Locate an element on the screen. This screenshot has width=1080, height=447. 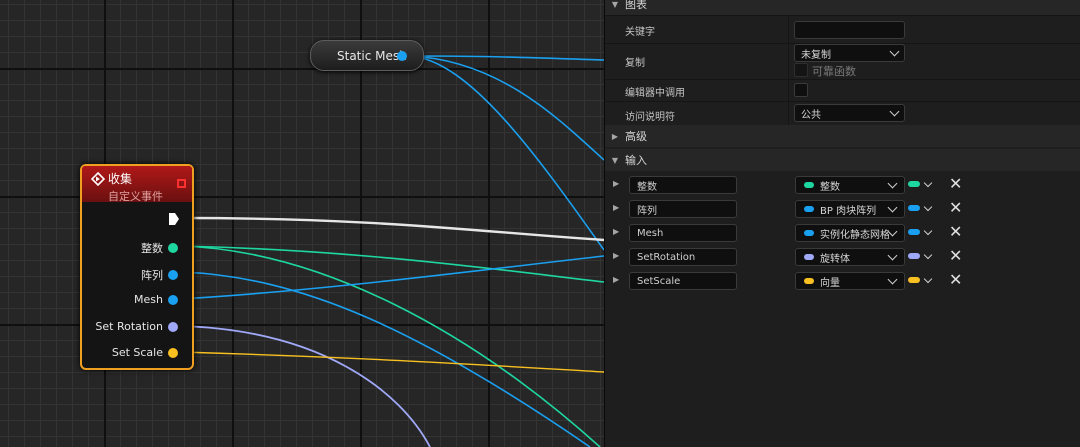
input-type-dropdown: 整数 is located at coordinates (850, 185).